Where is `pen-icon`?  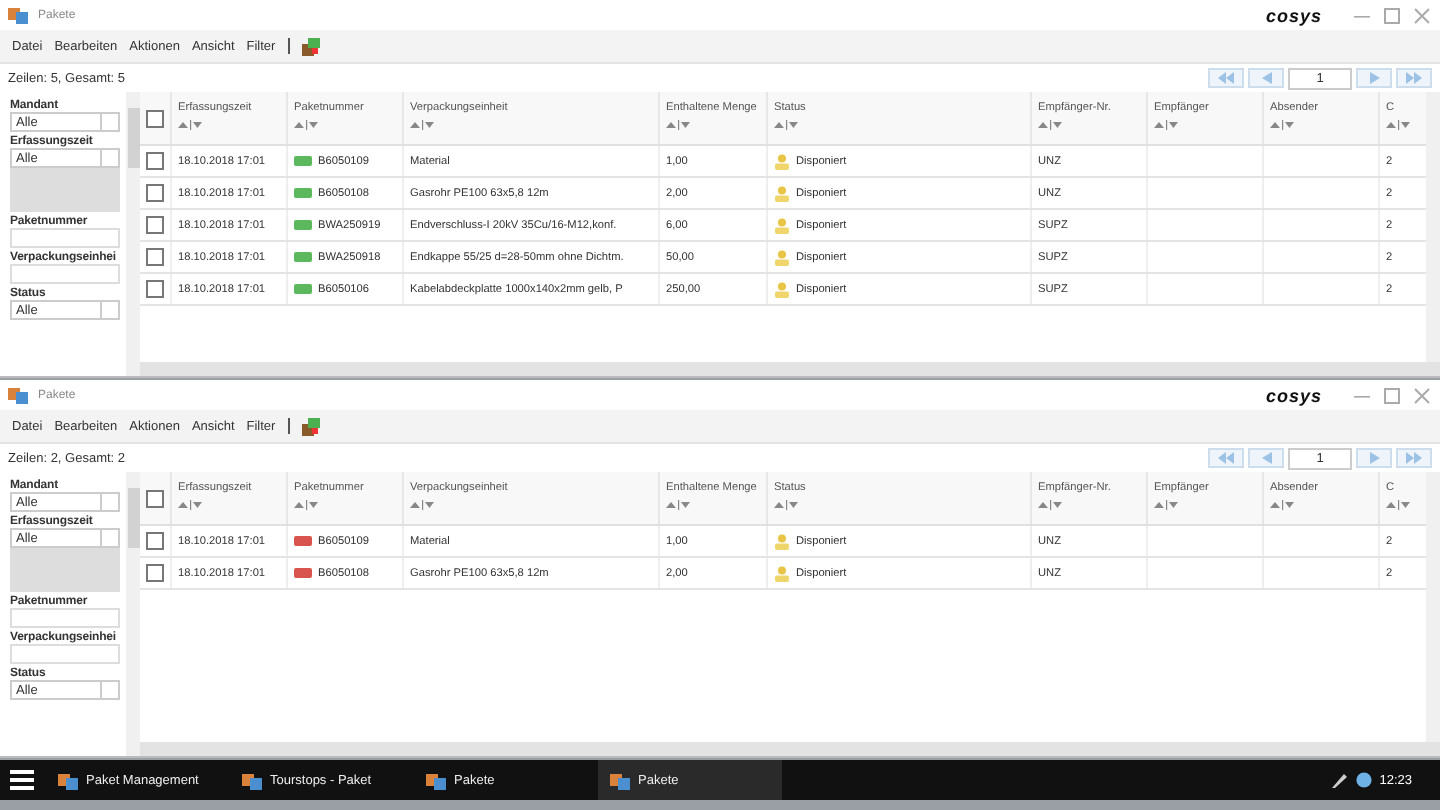
pen-icon is located at coordinates (1339, 780).